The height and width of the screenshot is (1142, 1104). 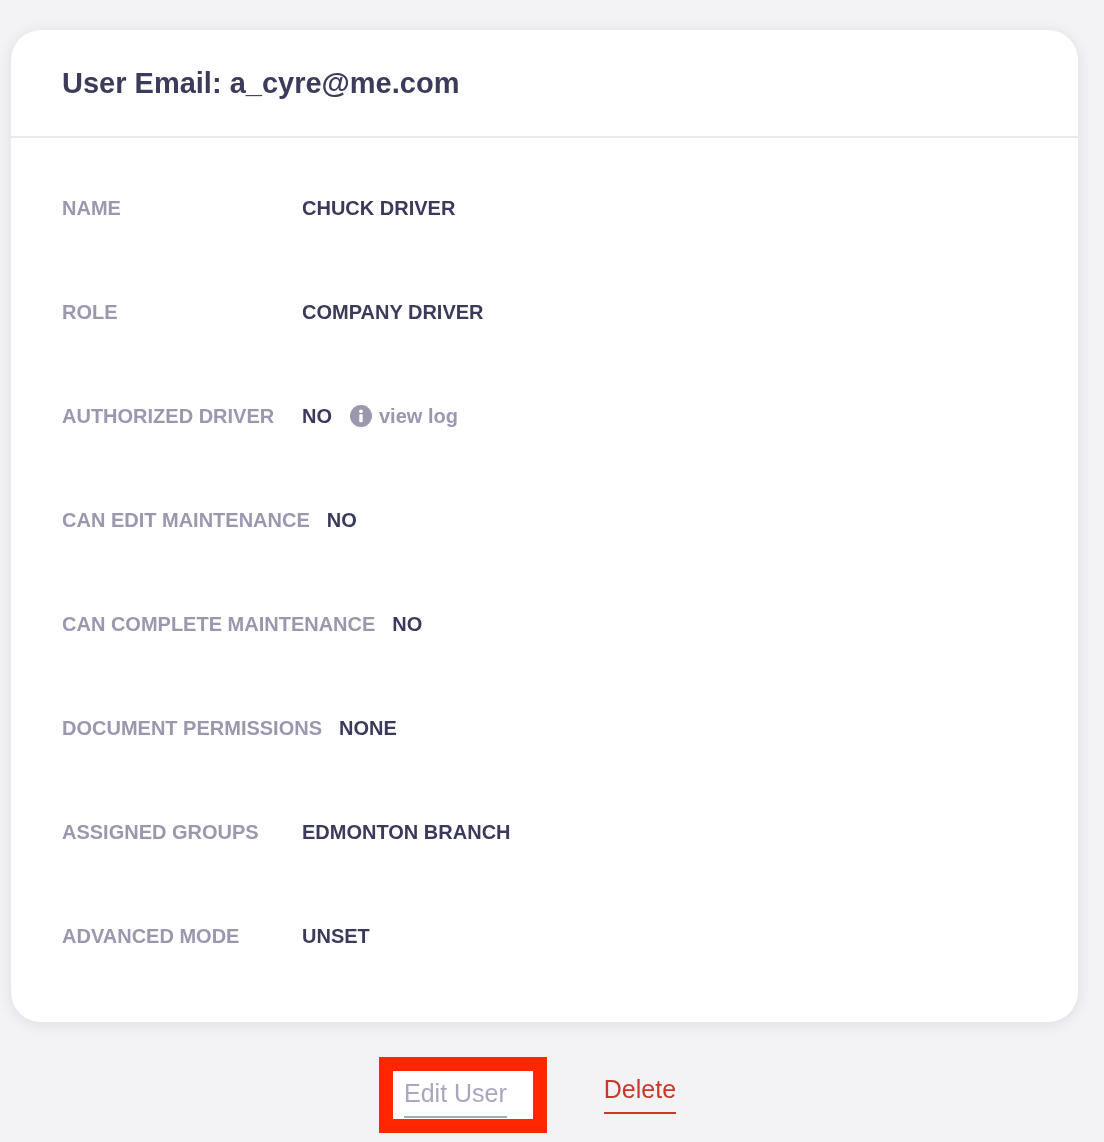 What do you see at coordinates (192, 728) in the screenshot?
I see `field-label: DOCUMENT PERMISSIONS` at bounding box center [192, 728].